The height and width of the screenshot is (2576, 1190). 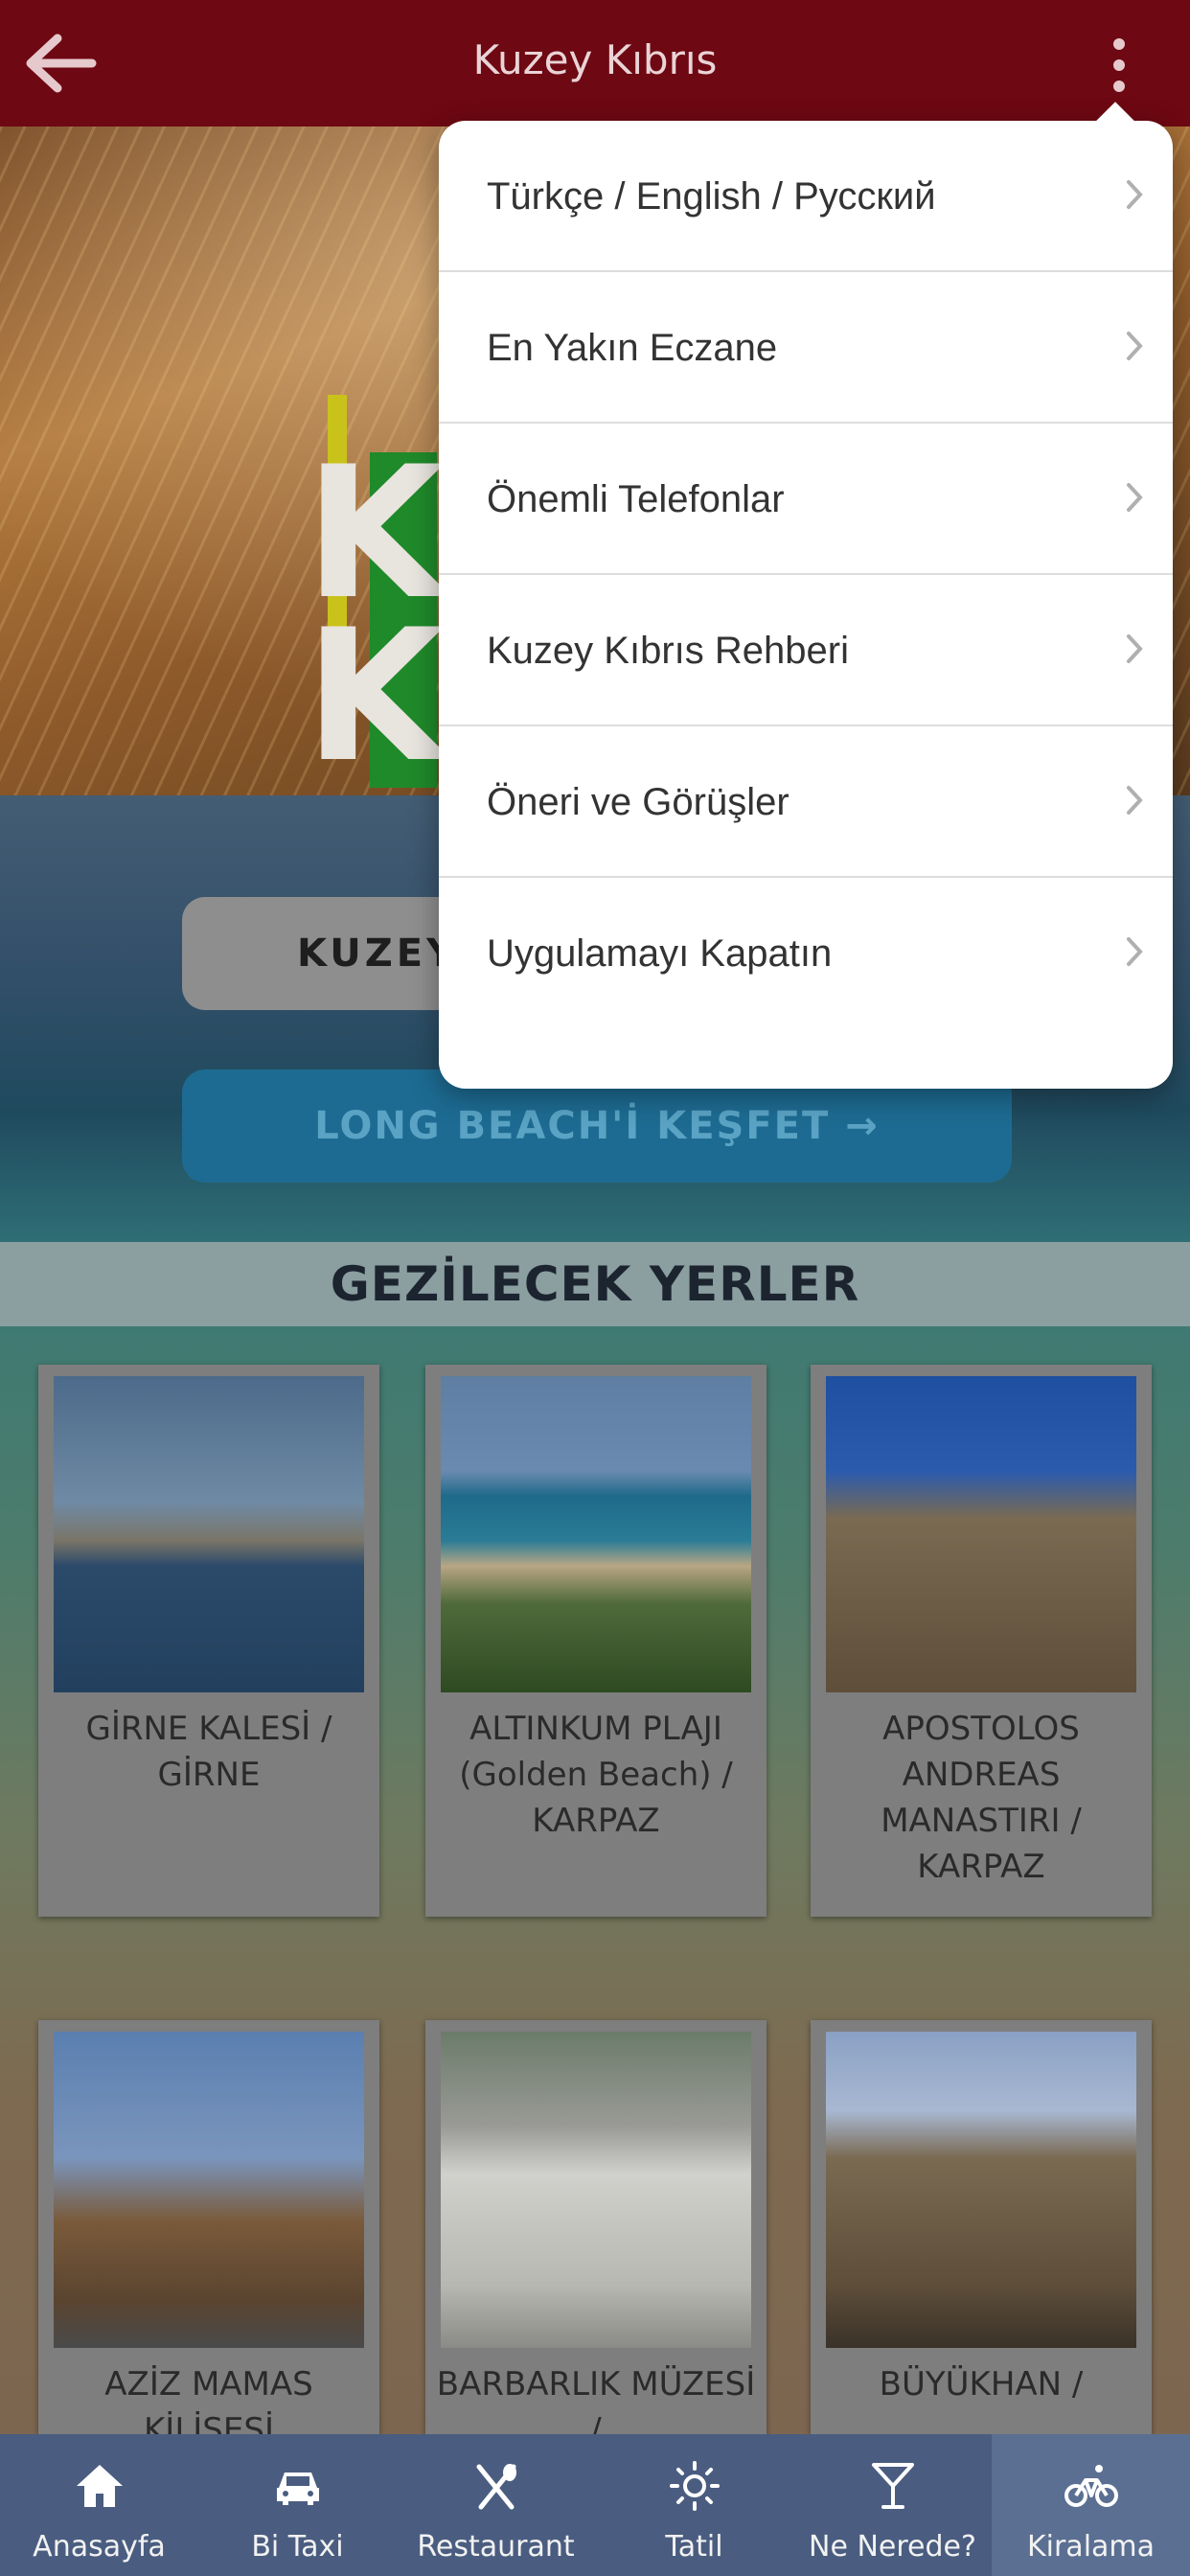 What do you see at coordinates (497, 2486) in the screenshot?
I see `fork-knife-icon` at bounding box center [497, 2486].